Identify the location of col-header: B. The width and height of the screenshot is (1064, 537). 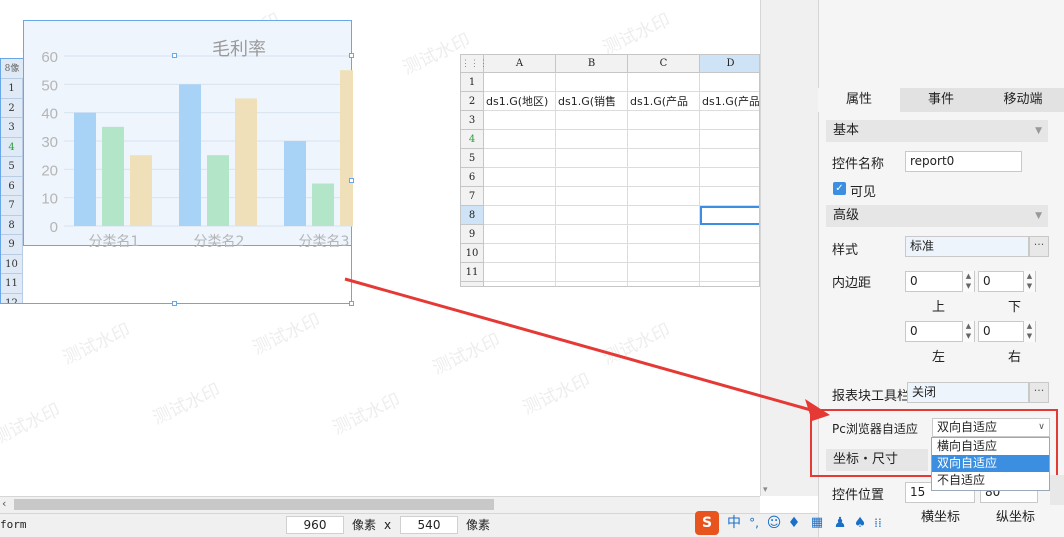
(592, 64).